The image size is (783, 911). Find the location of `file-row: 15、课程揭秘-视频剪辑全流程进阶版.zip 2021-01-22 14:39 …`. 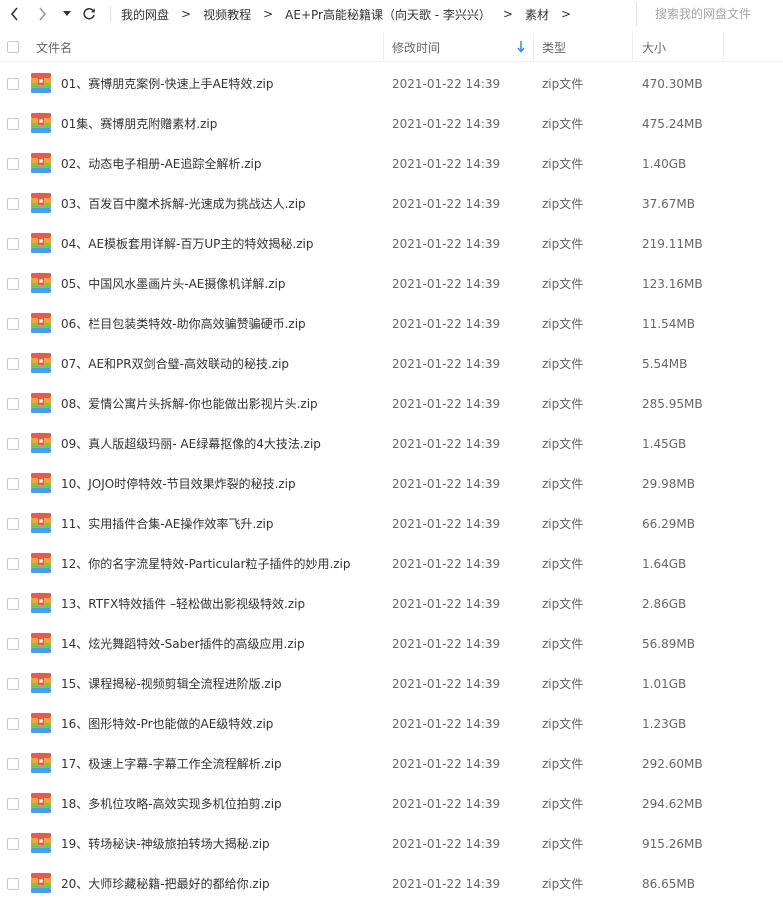

file-row: 15、课程揭秘-视频剪辑全流程进阶版.zip 2021-01-22 14:39 … is located at coordinates (391, 684).